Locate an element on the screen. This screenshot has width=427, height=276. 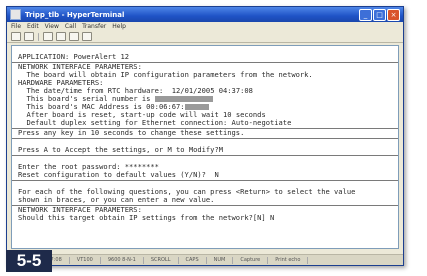
new-icon is located at coordinates (16, 36).